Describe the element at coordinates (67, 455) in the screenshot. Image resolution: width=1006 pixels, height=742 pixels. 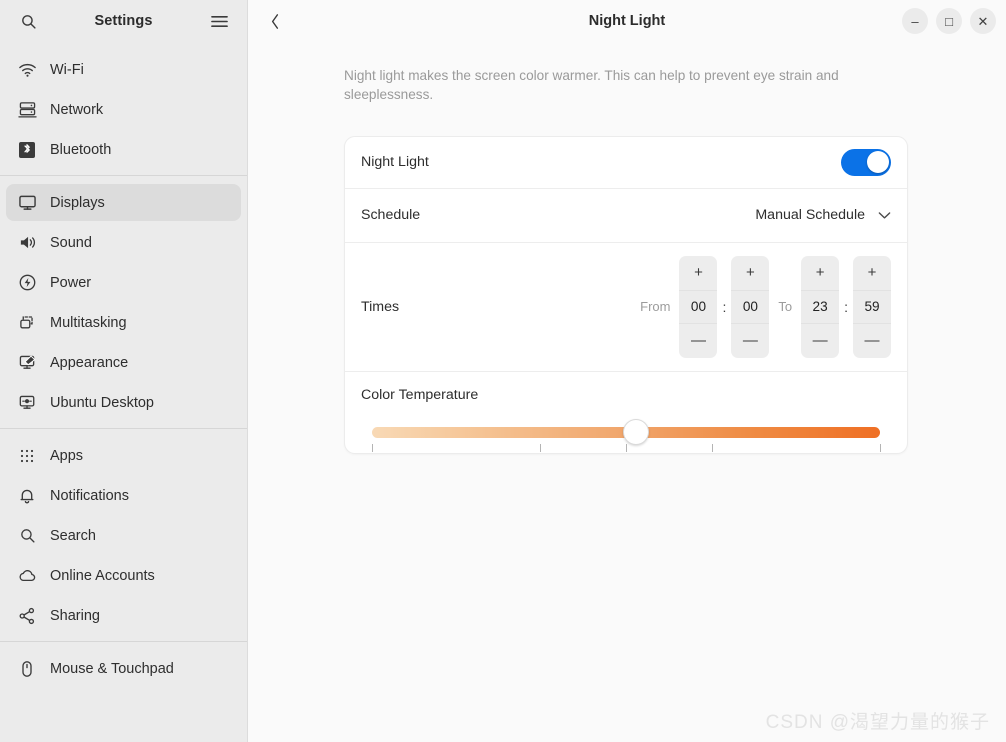
I see `sidebar-item-label: Apps` at that location.